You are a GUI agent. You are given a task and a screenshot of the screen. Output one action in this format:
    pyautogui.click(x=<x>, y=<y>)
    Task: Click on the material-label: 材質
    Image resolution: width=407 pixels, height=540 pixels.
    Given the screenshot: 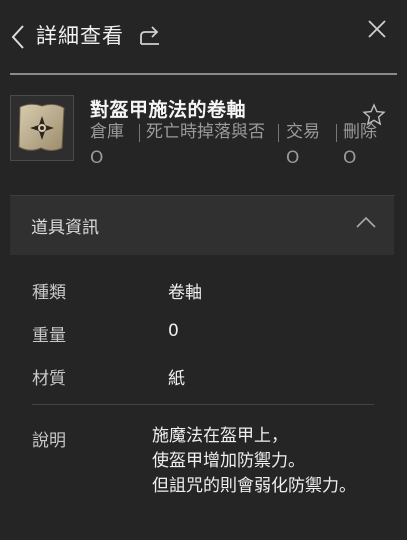 What is the action you would take?
    pyautogui.click(x=49, y=379)
    